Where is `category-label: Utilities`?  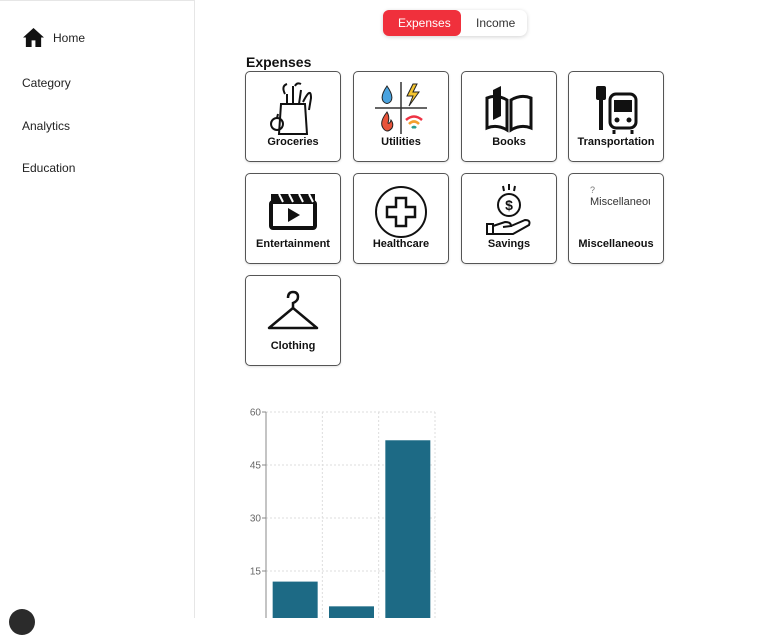
category-label: Utilities is located at coordinates (401, 142).